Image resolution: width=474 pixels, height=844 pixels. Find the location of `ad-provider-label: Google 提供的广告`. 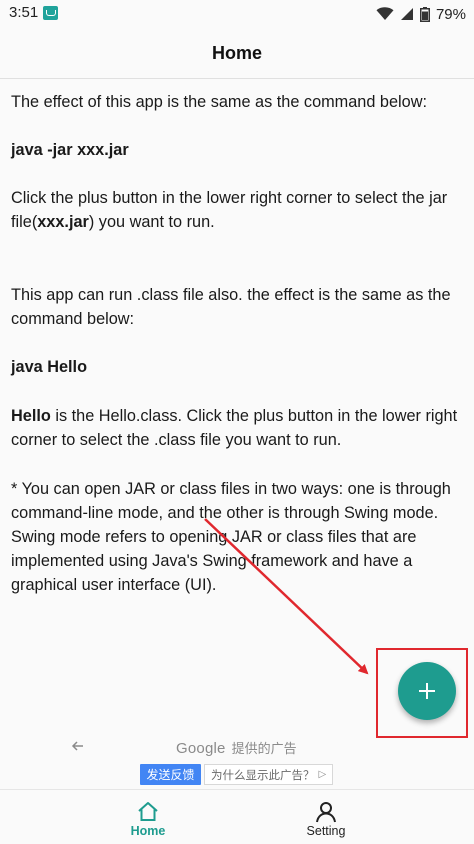

ad-provider-label: Google 提供的广告 is located at coordinates (236, 747).